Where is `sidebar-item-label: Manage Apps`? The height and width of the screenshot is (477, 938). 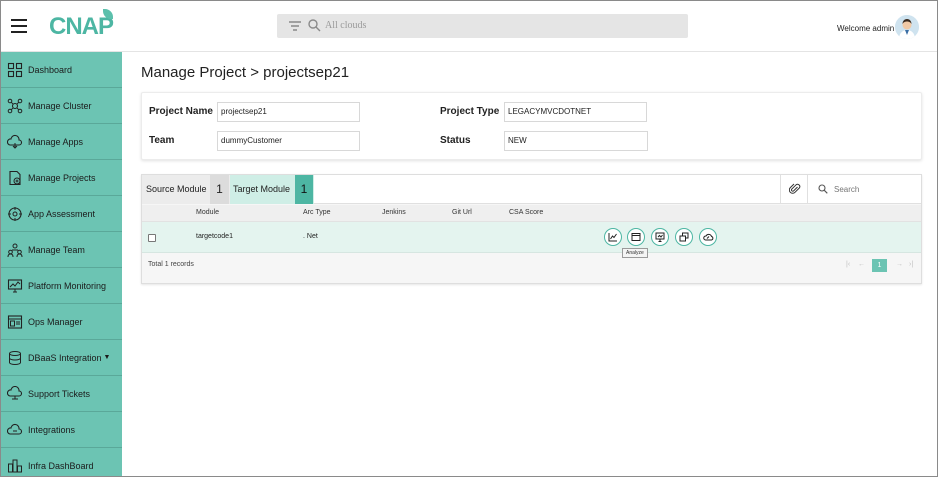
sidebar-item-label: Manage Apps is located at coordinates (56, 141).